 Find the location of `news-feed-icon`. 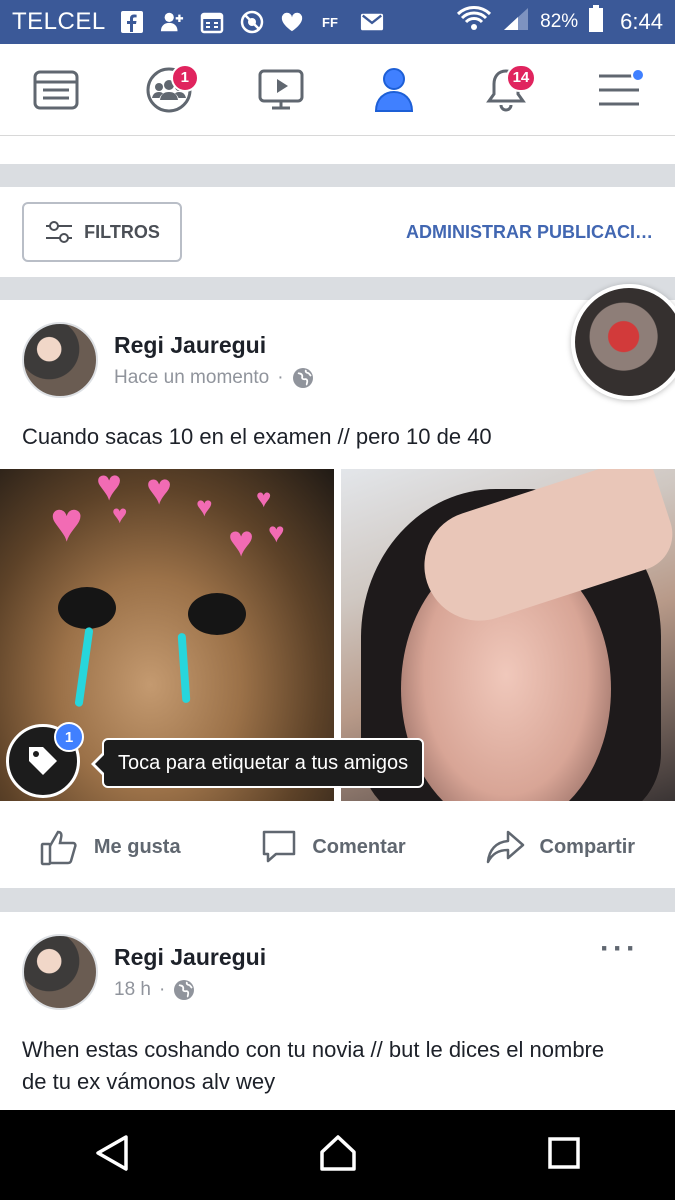

news-feed-icon is located at coordinates (56, 89).